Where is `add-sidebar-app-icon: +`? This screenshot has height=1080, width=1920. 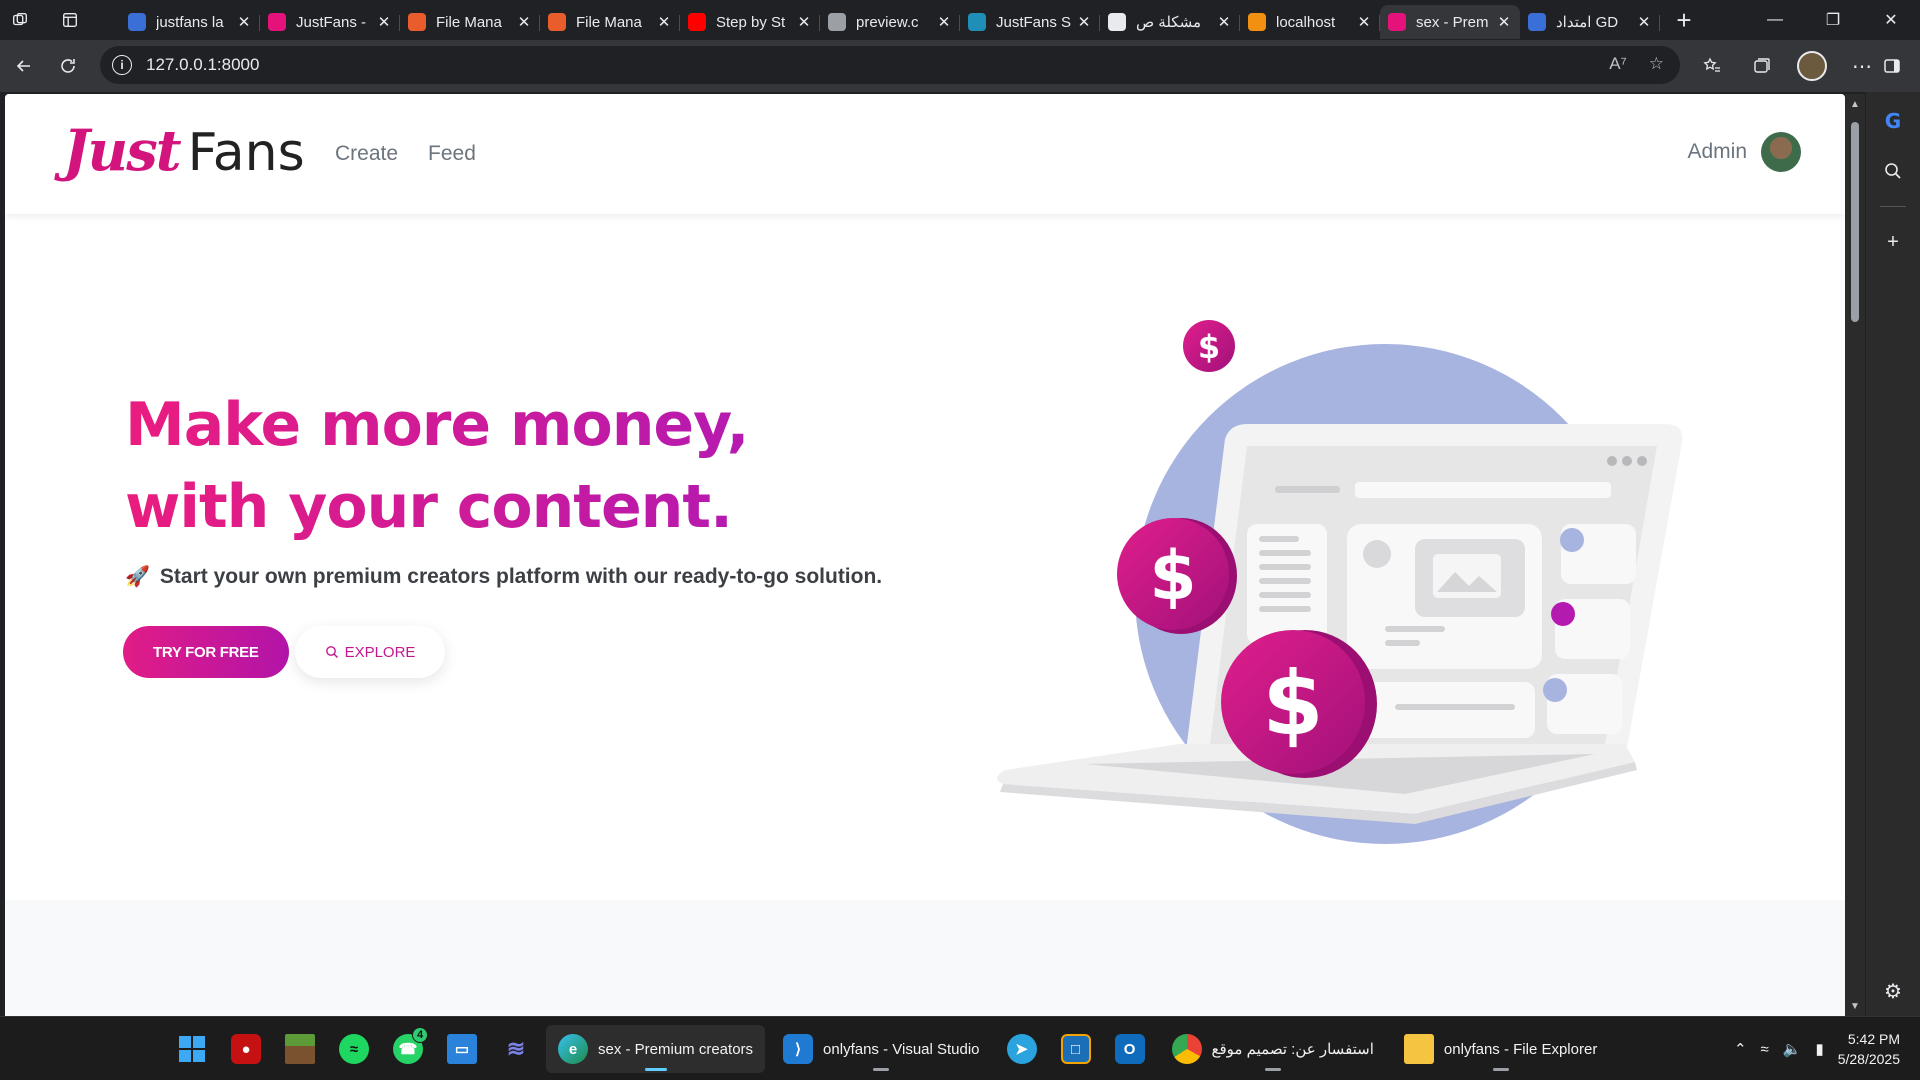
add-sidebar-app-icon: + is located at coordinates (1893, 242).